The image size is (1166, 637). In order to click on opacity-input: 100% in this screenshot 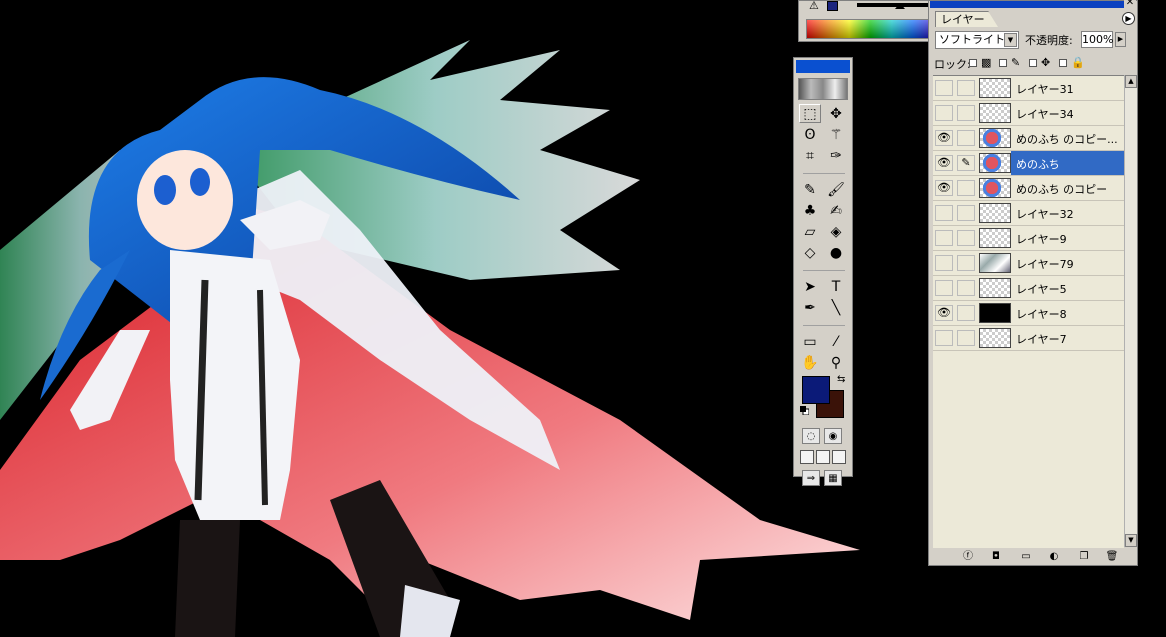, I will do `click(1097, 39)`.